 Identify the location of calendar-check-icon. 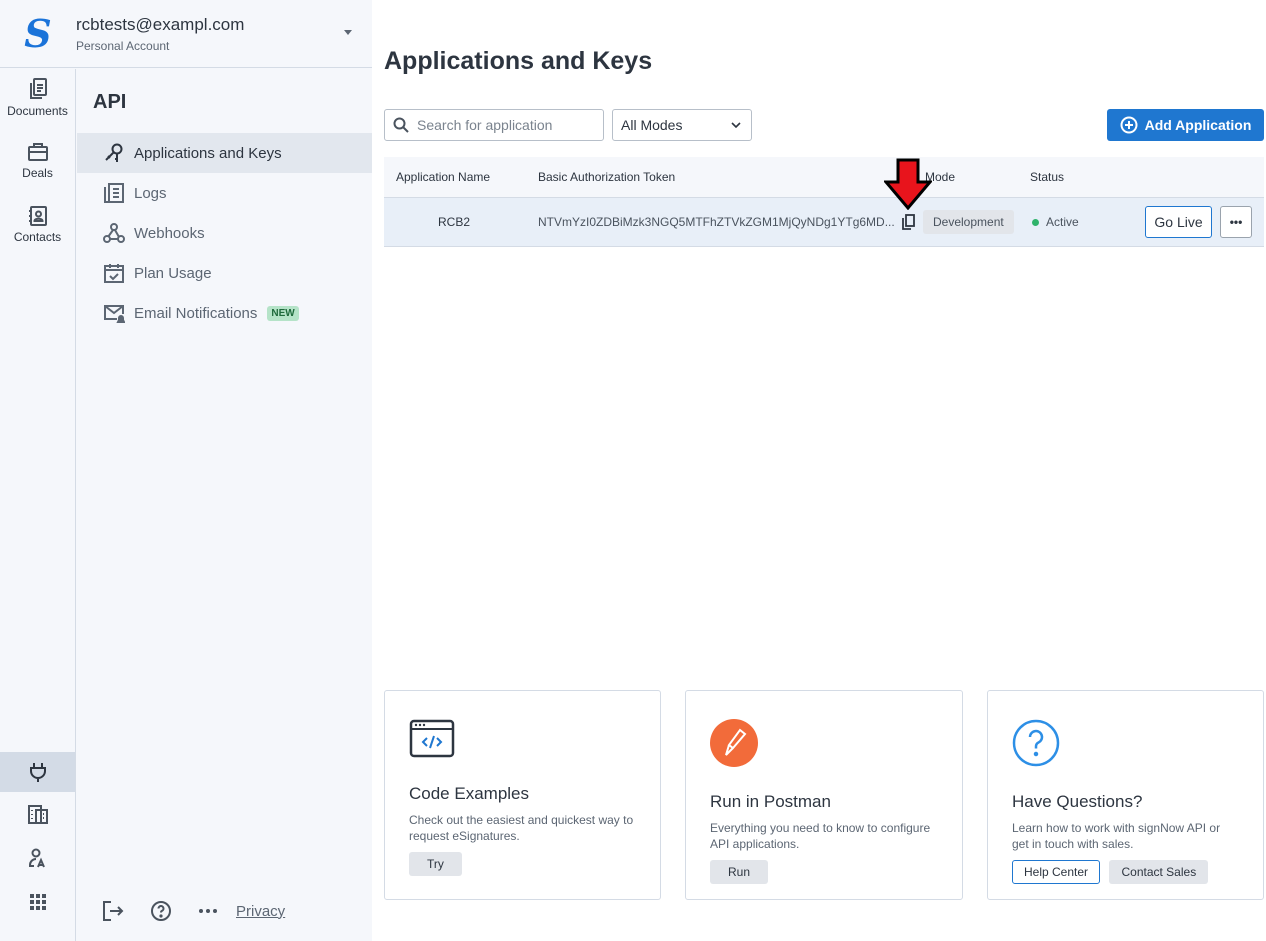
(114, 273).